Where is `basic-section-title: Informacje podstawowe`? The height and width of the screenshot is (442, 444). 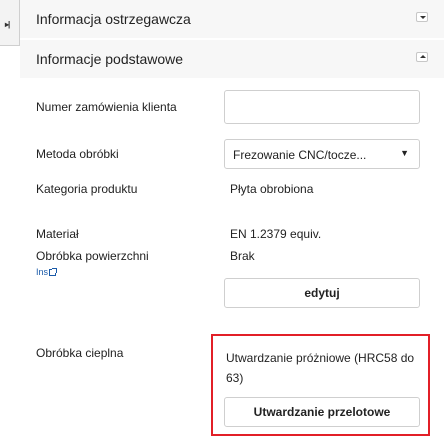
basic-section-title: Informacje podstawowe is located at coordinates (110, 59).